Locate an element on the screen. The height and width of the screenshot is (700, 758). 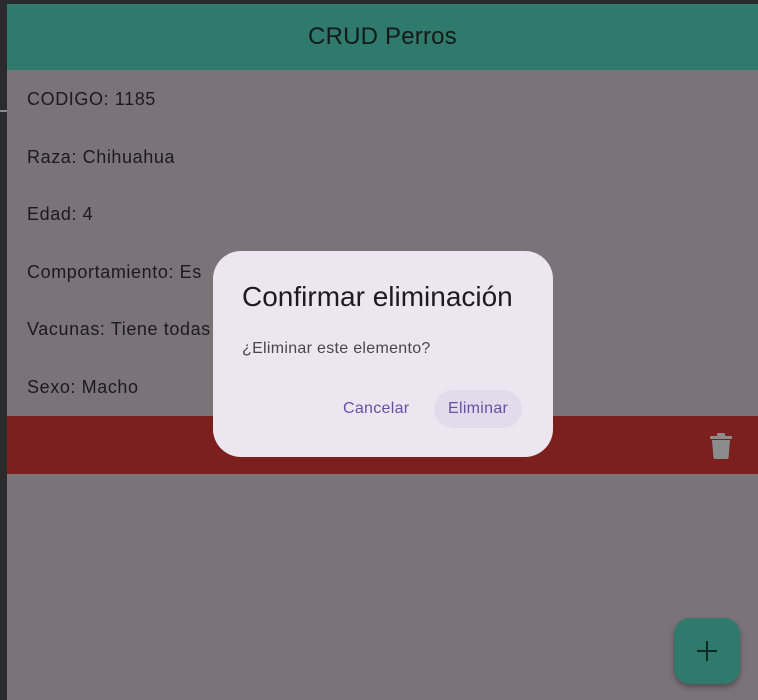
field-sexo: Sexo: Macho is located at coordinates (83, 387).